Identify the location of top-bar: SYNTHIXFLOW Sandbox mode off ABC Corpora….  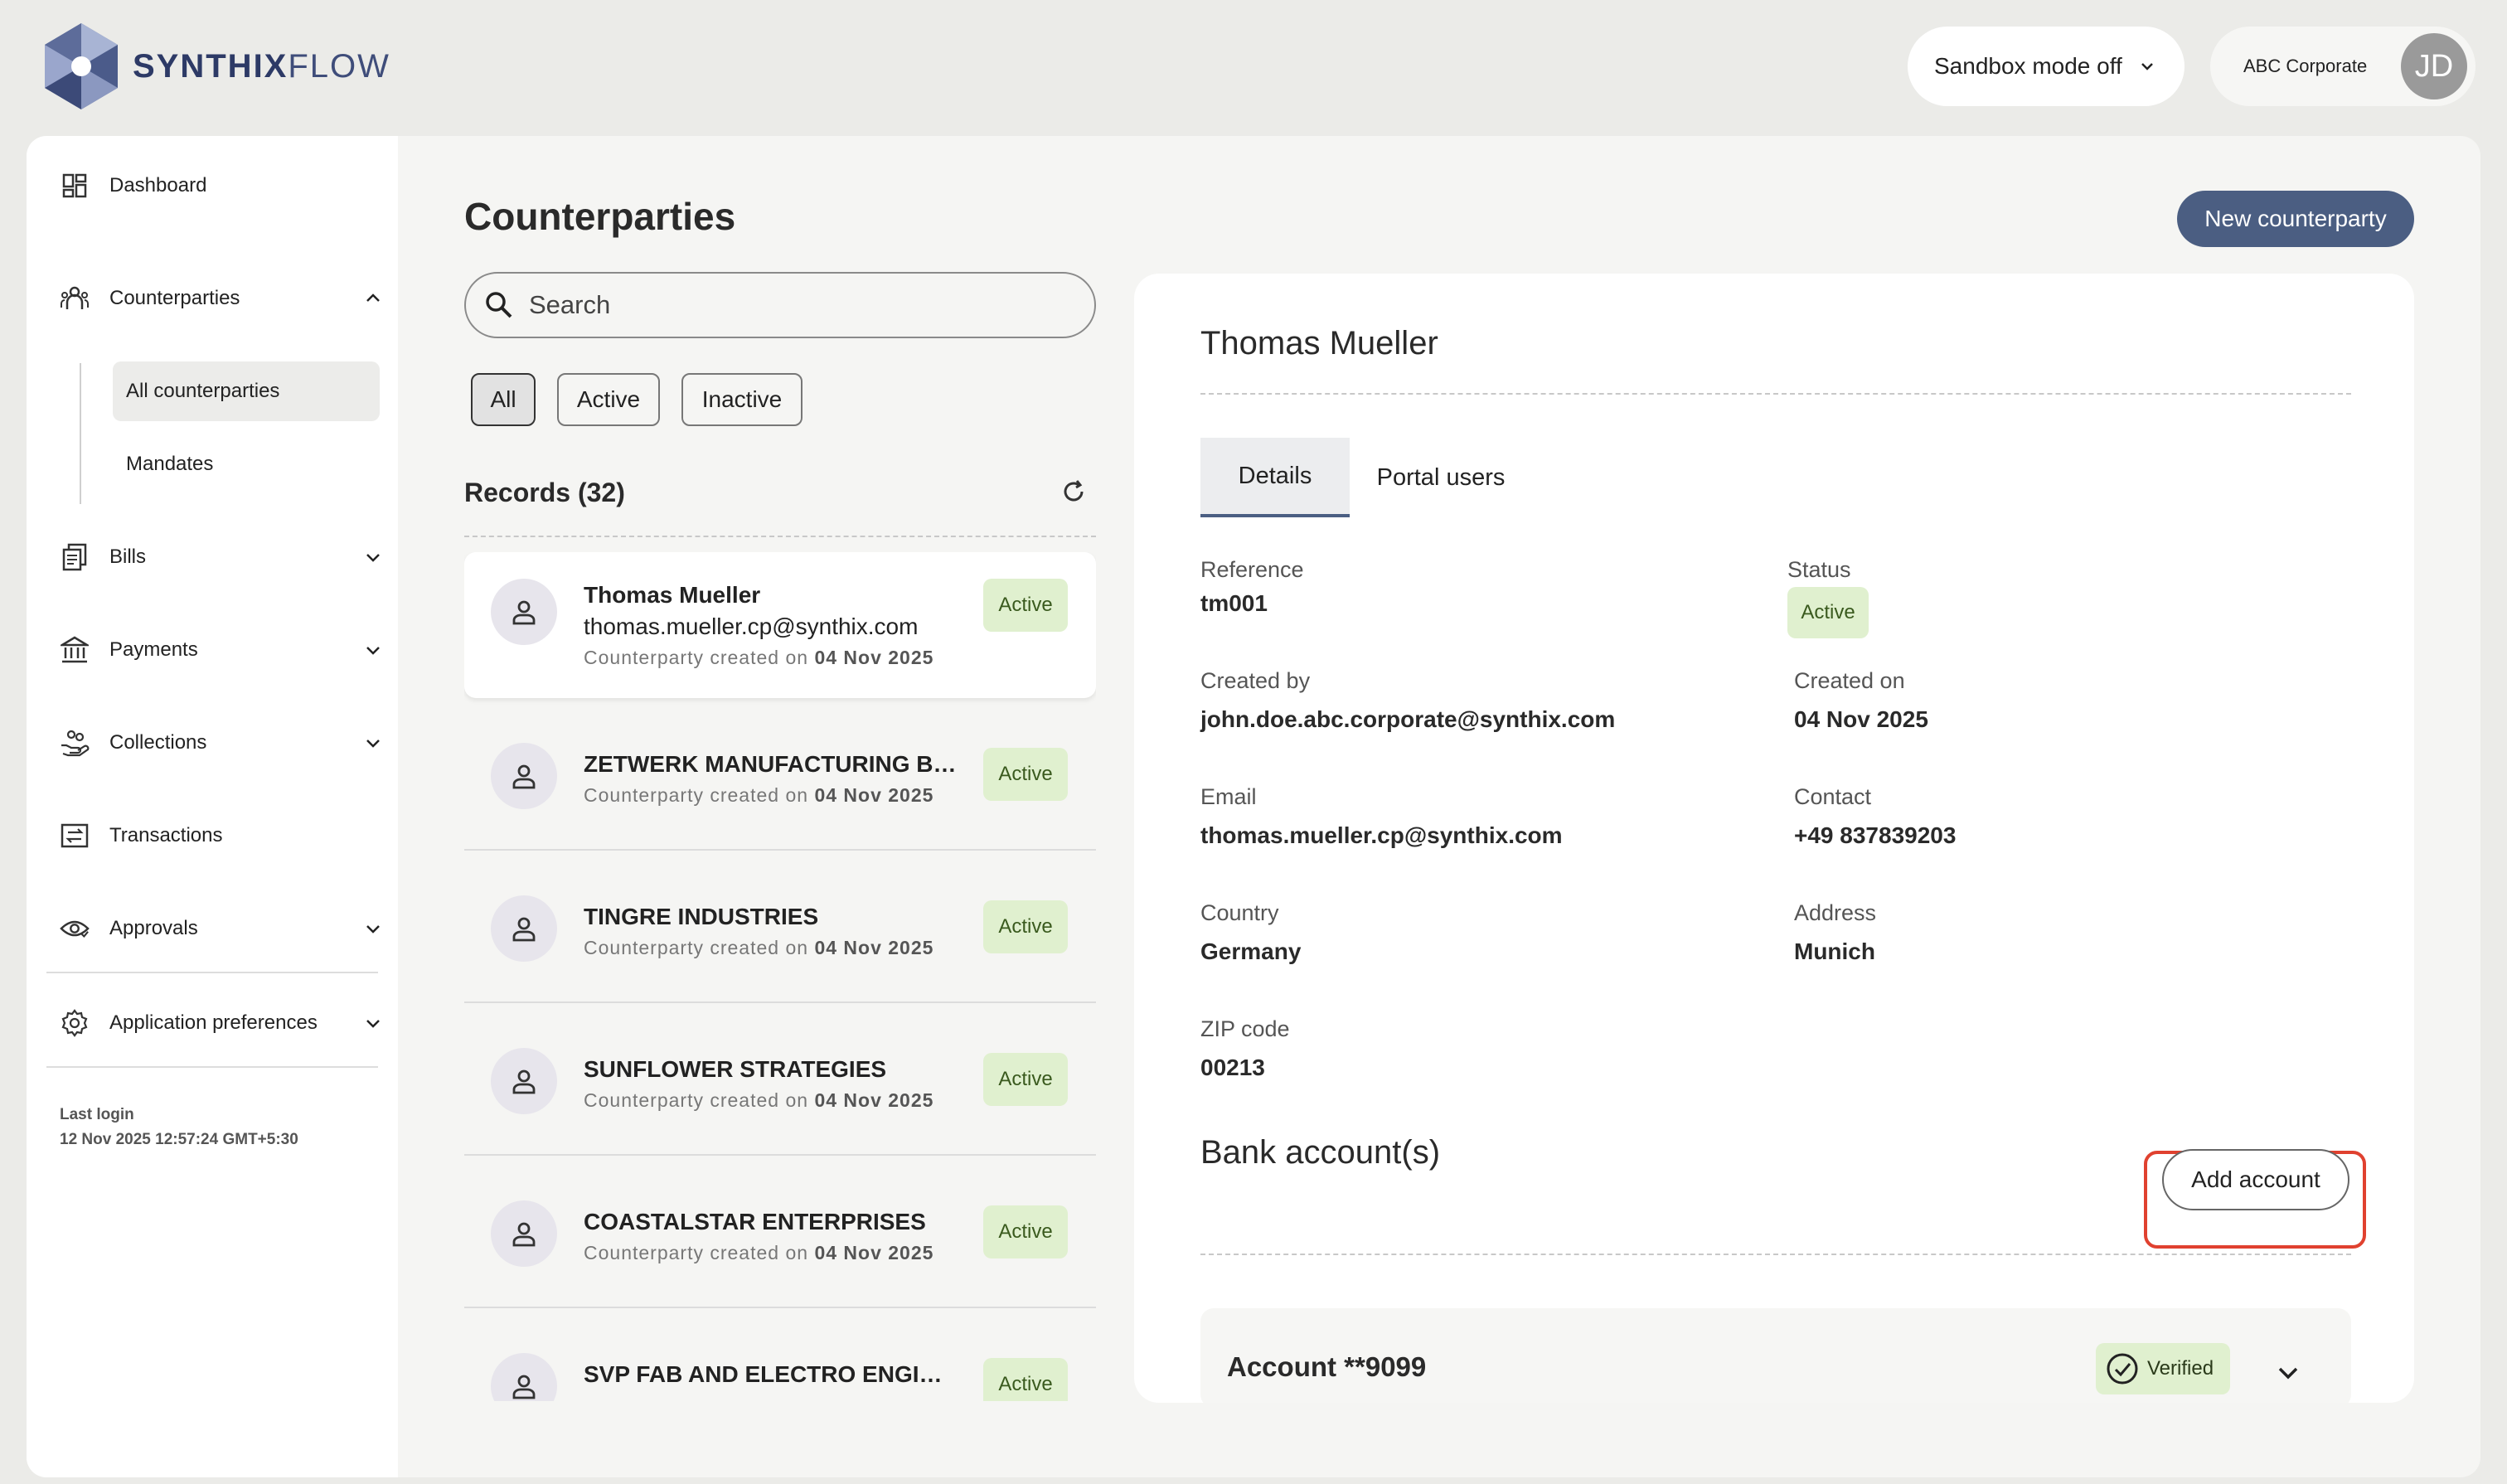
(1253, 67).